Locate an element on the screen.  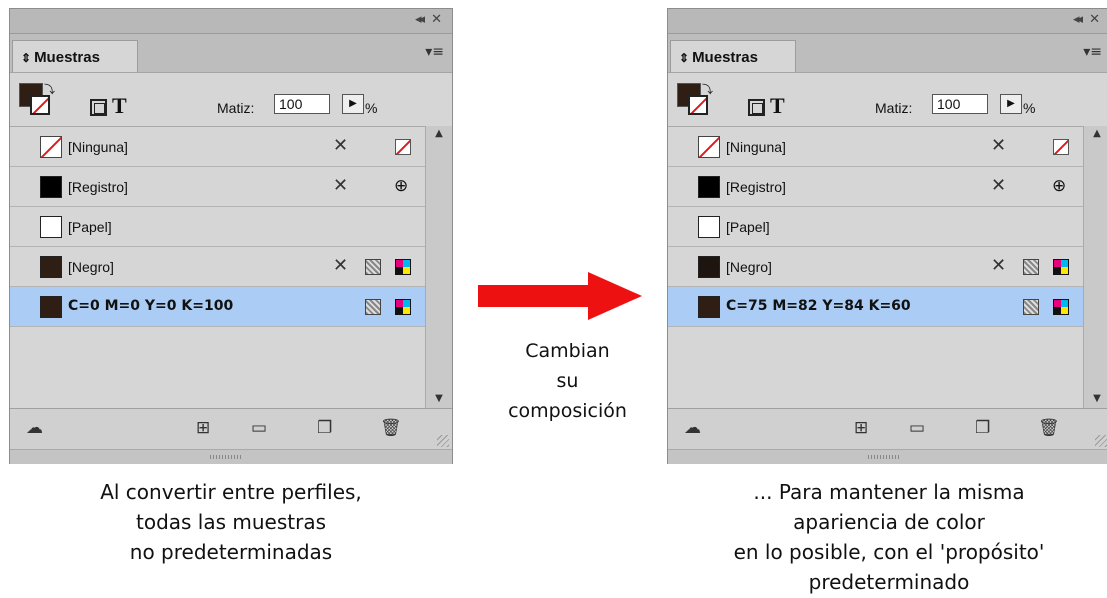
swatch-row-cmyk-selected: C=75 M=82 Y=84 K=60 is located at coordinates (875, 307).